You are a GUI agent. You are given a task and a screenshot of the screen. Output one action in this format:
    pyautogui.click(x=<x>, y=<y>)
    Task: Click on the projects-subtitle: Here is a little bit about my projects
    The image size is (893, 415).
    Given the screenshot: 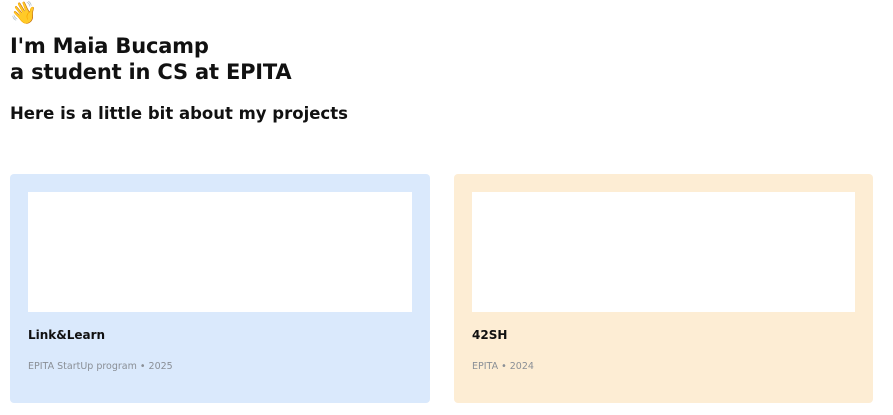 What is the action you would take?
    pyautogui.click(x=179, y=113)
    